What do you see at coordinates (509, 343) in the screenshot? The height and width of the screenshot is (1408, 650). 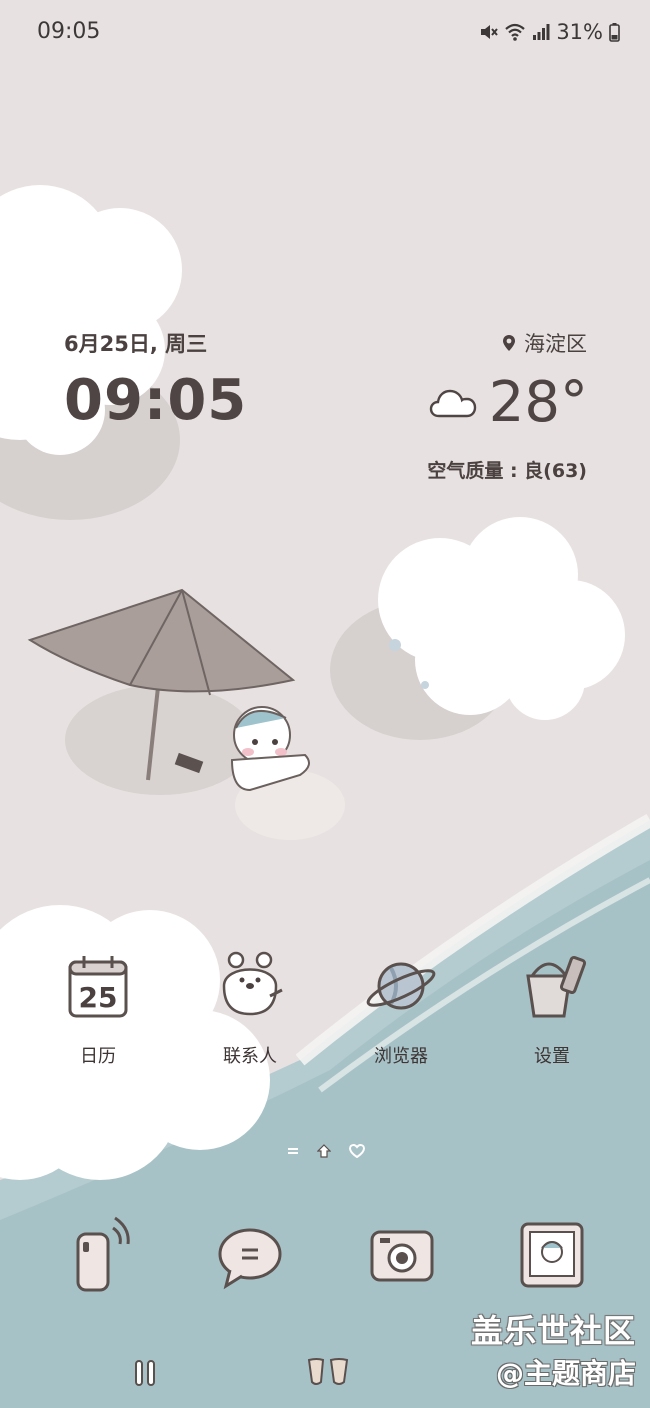 I see `location-pin-icon` at bounding box center [509, 343].